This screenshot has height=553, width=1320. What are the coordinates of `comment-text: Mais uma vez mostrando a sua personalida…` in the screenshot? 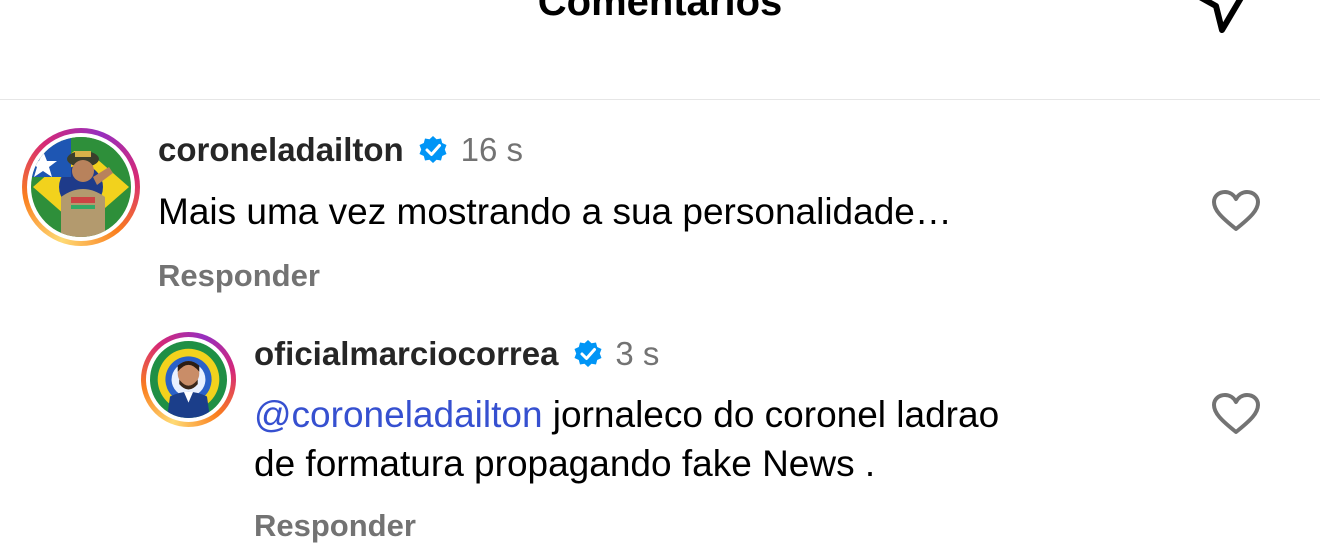 It's located at (555, 211).